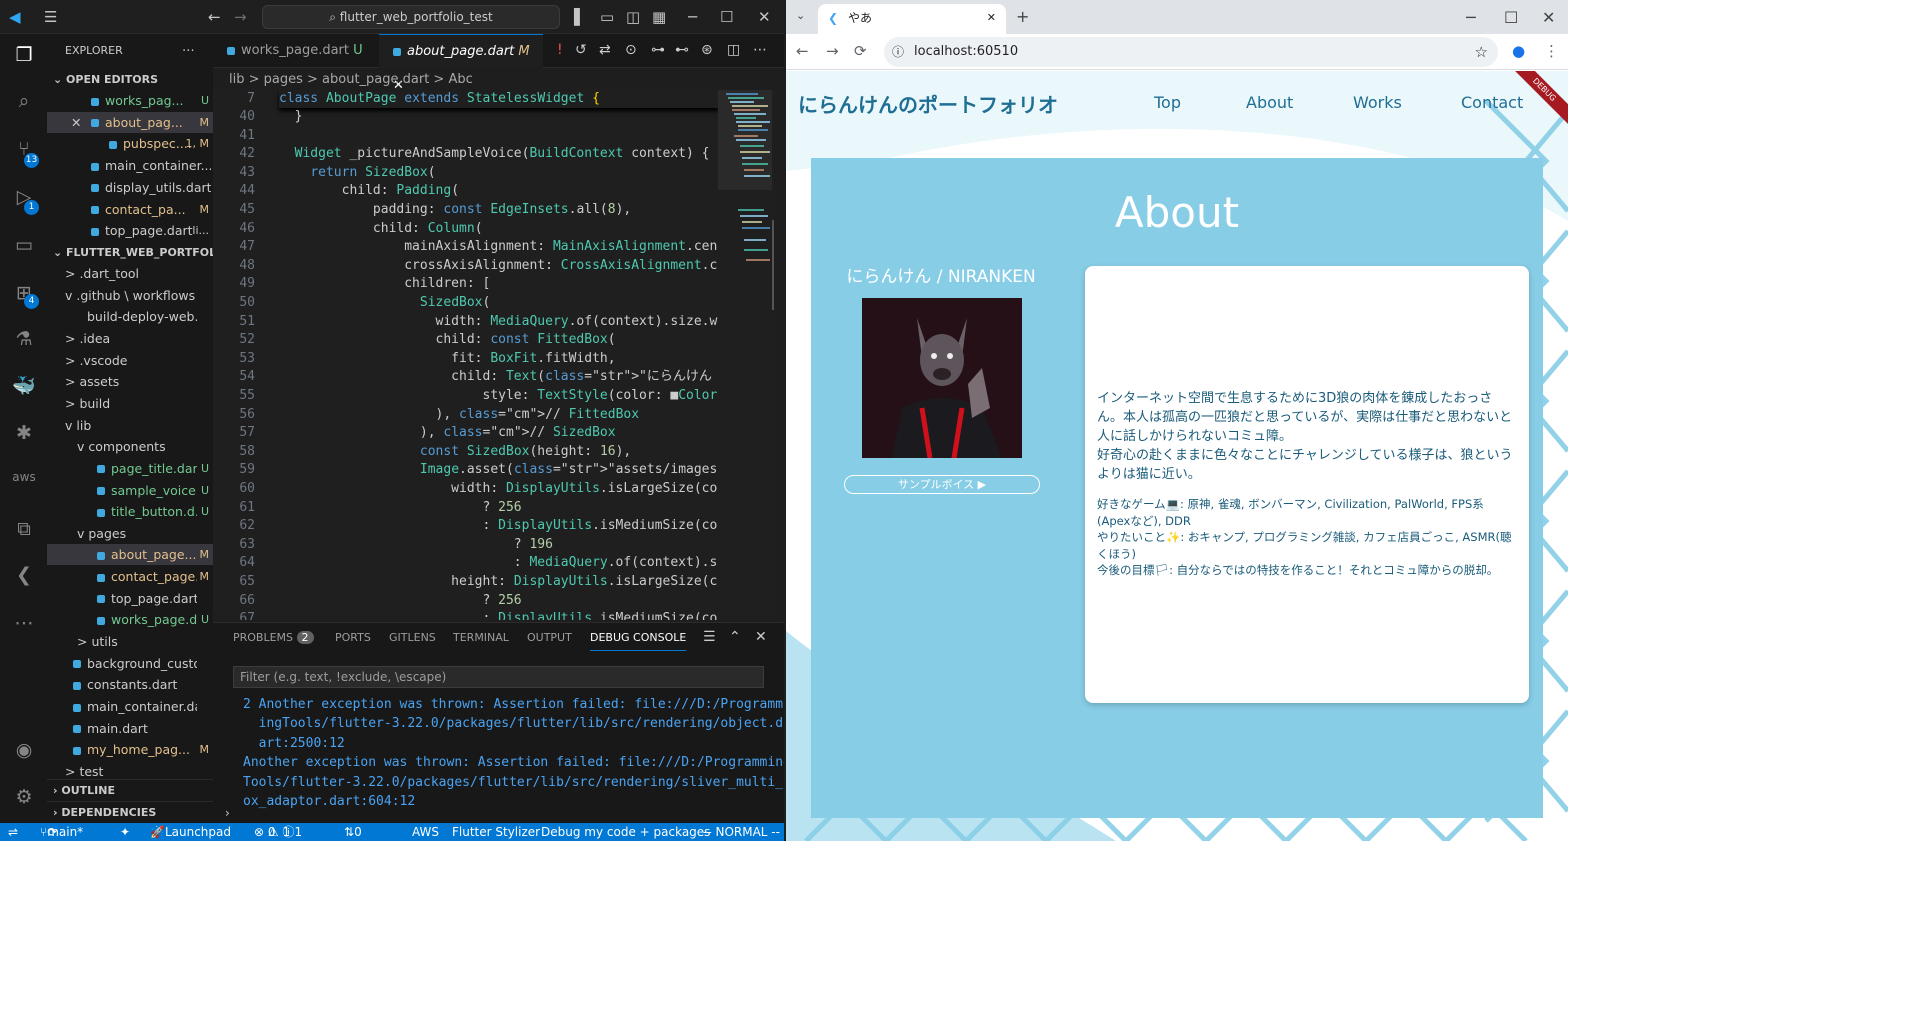  Describe the element at coordinates (24, 477) in the screenshot. I see `aws-icon: aws` at that location.